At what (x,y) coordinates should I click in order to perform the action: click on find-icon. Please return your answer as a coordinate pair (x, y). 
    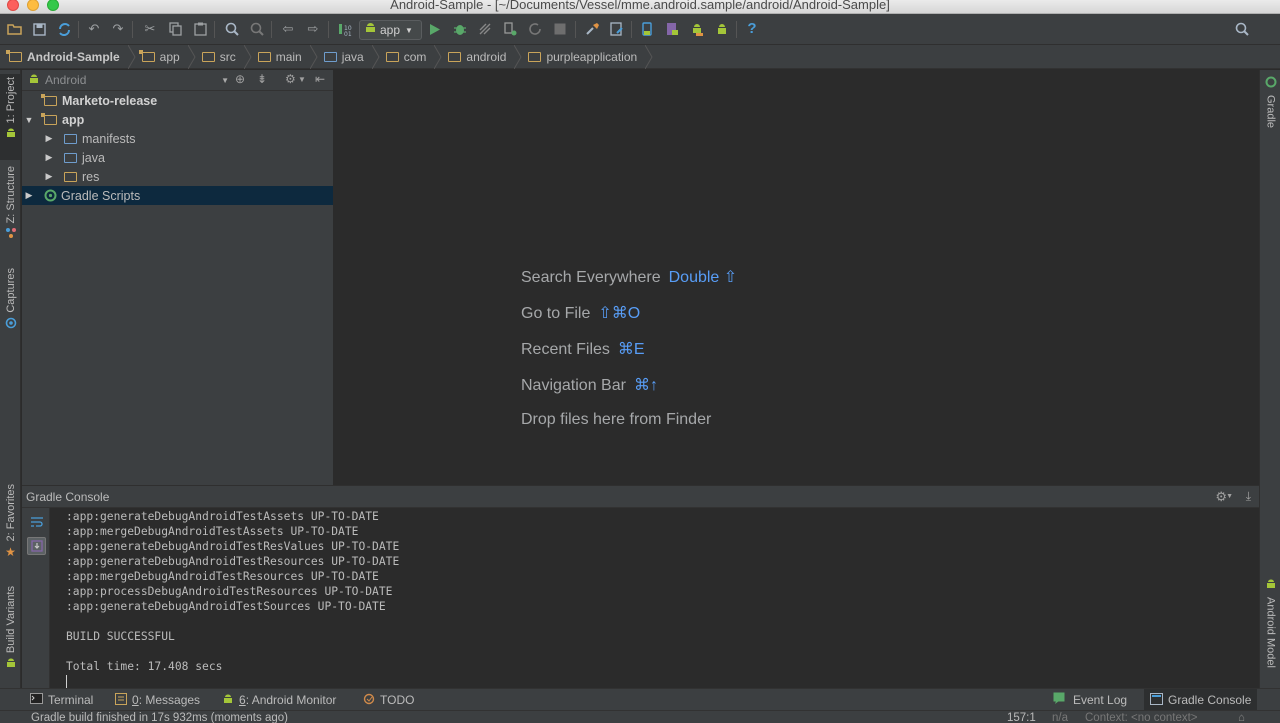
    Looking at the image, I should click on (232, 29).